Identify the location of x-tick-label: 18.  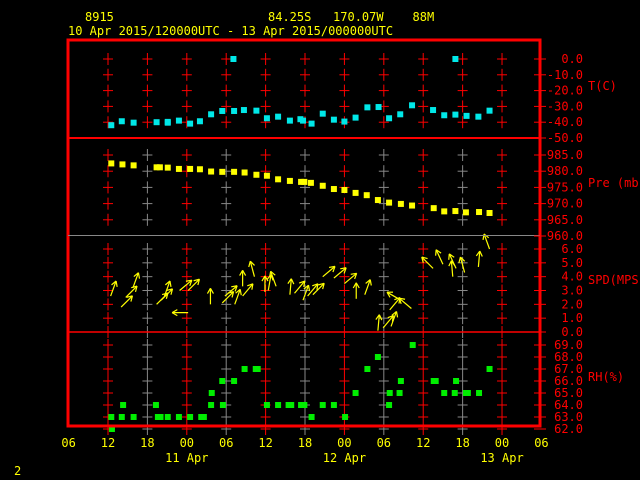
(147, 443).